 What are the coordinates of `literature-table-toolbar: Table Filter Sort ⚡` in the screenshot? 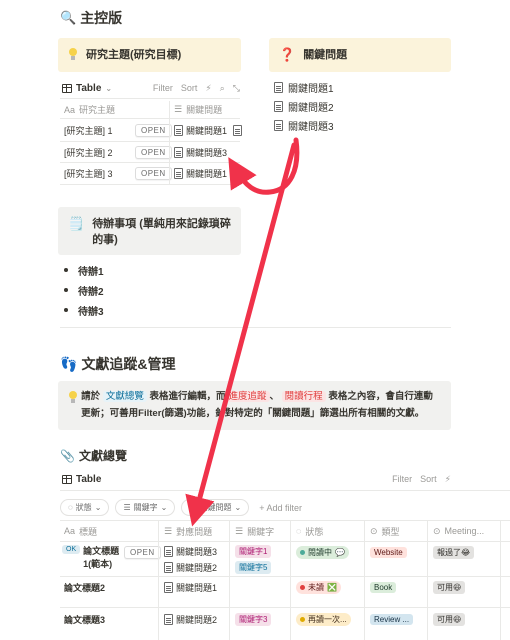 It's located at (256, 479).